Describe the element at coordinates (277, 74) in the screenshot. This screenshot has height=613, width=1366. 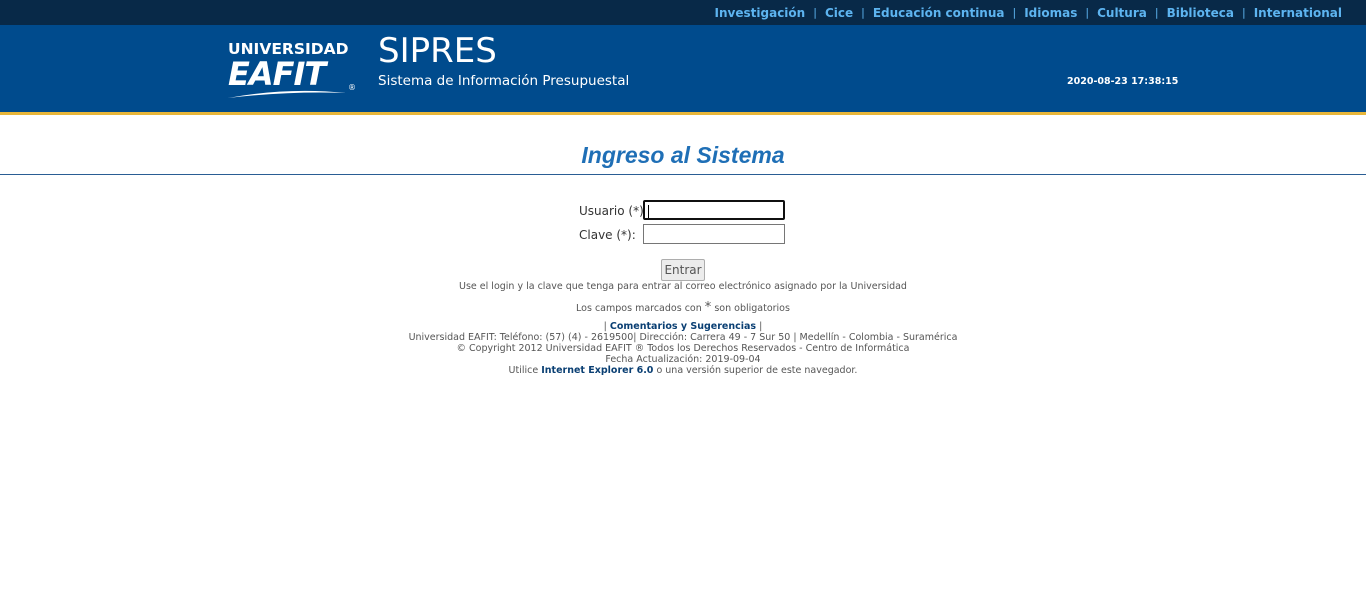
I see `logo-line2: EAFIT` at that location.